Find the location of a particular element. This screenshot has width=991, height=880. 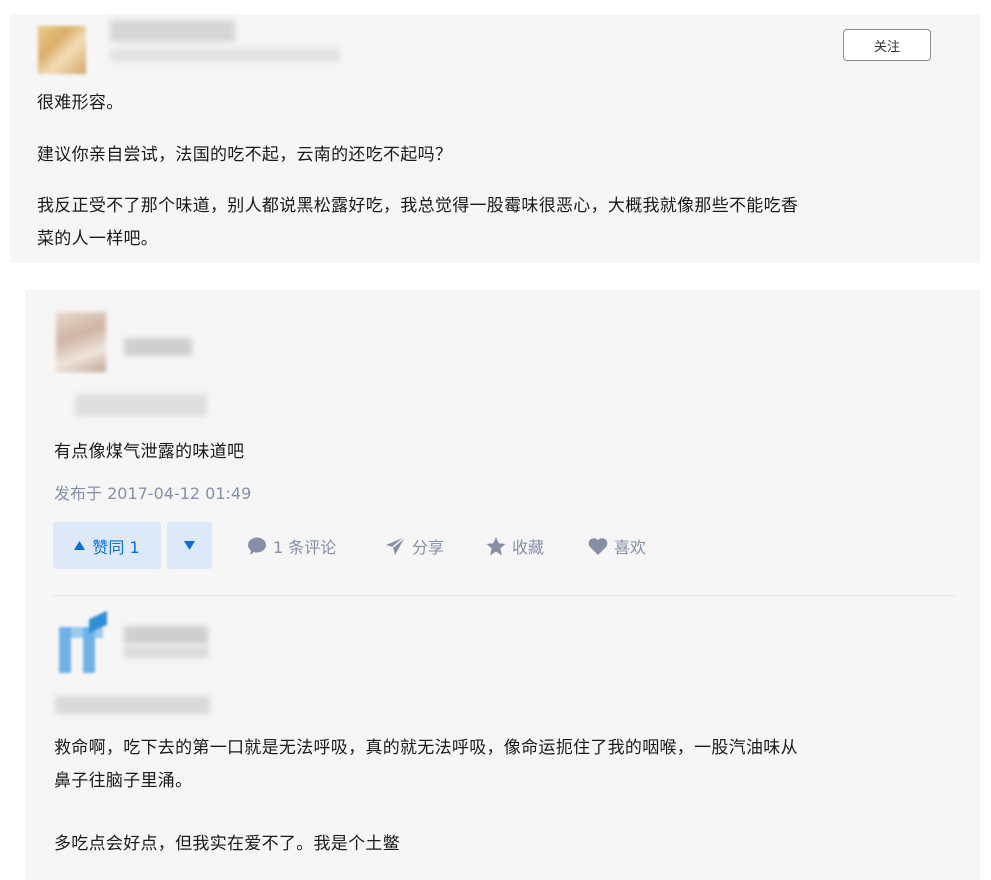

like-label: 喜欢 is located at coordinates (630, 547).